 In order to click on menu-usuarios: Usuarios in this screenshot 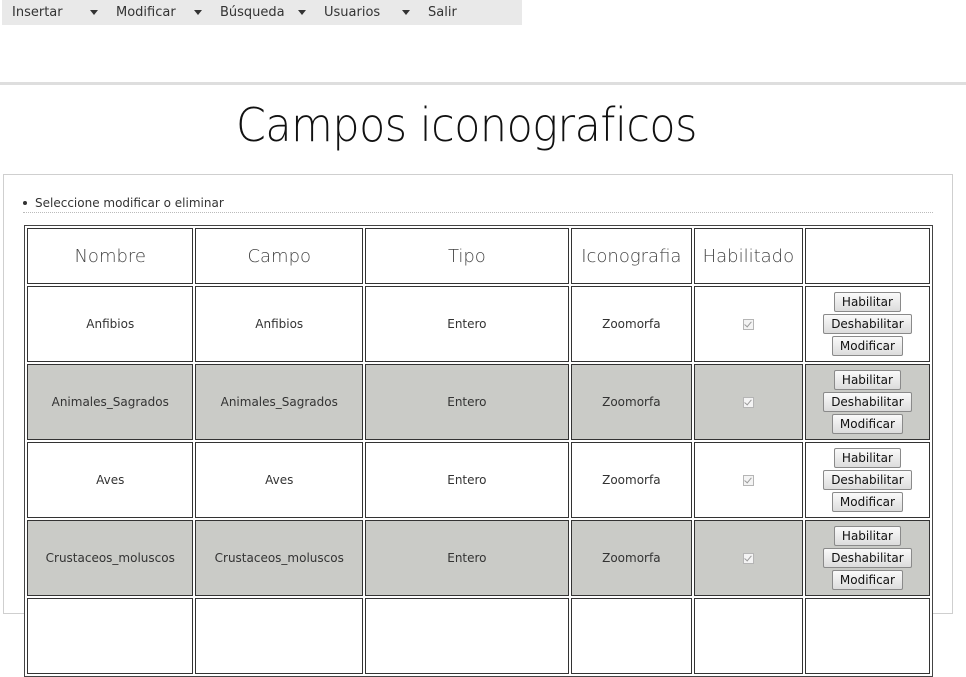, I will do `click(366, 12)`.